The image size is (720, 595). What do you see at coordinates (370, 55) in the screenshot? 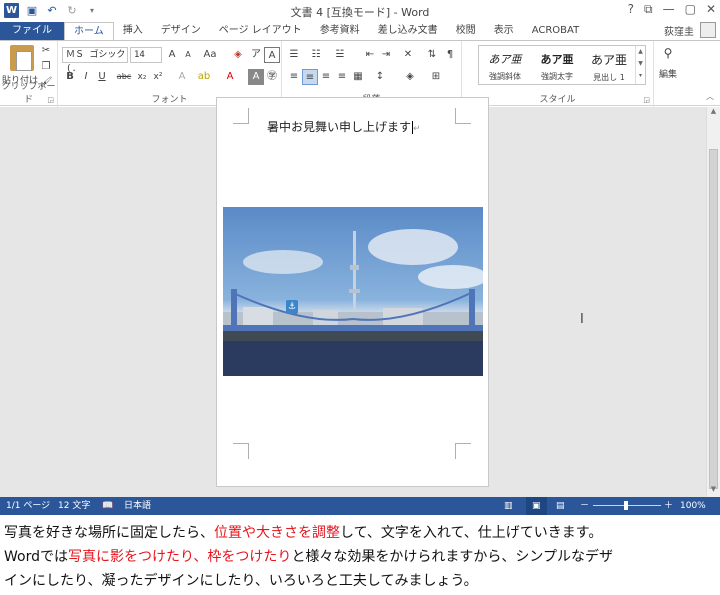
I see `decrease-indent-icon: ⇤` at bounding box center [370, 55].